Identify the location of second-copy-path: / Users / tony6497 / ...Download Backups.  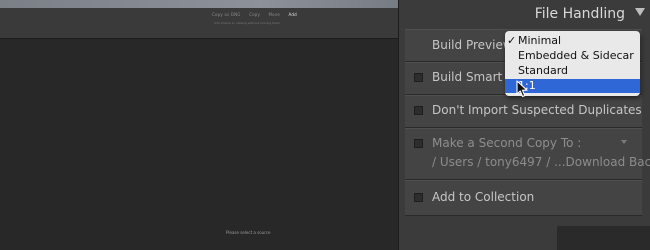
(541, 162).